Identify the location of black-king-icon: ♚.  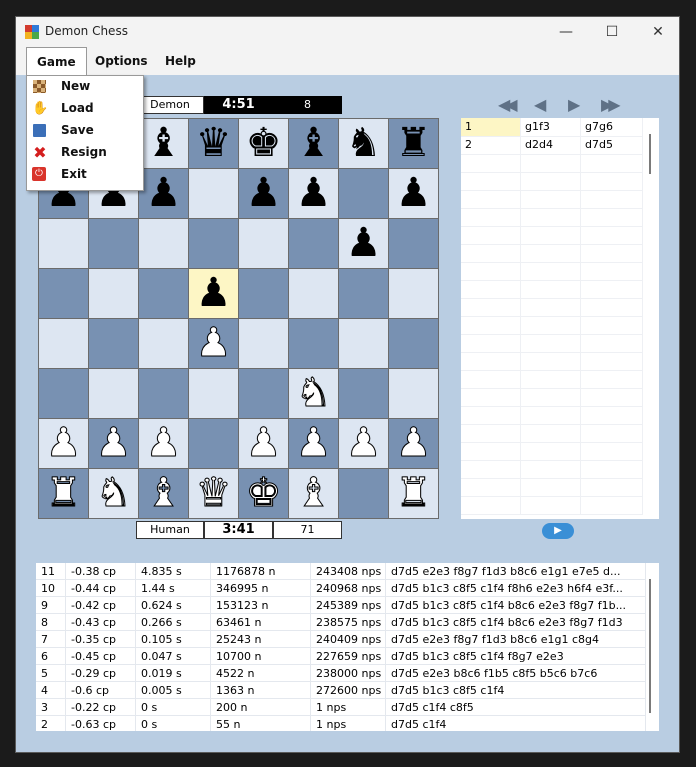
(263, 143).